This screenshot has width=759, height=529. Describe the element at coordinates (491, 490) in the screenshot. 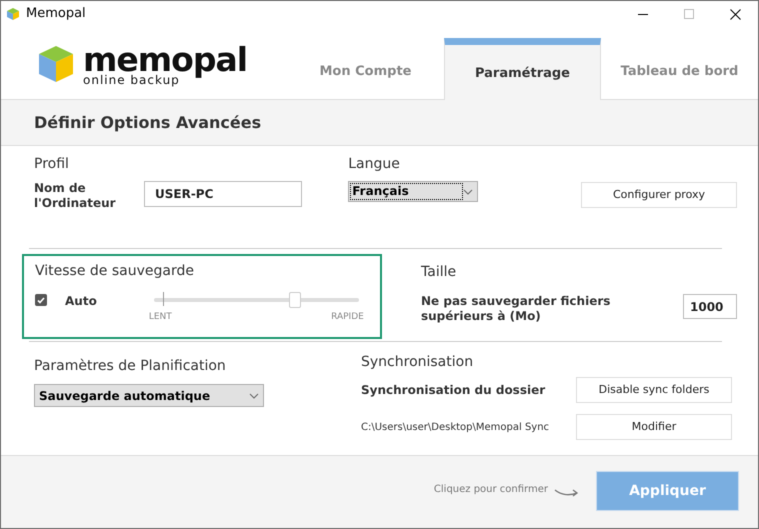

I see `confirm-hint: Cliquez pour confirmer` at that location.